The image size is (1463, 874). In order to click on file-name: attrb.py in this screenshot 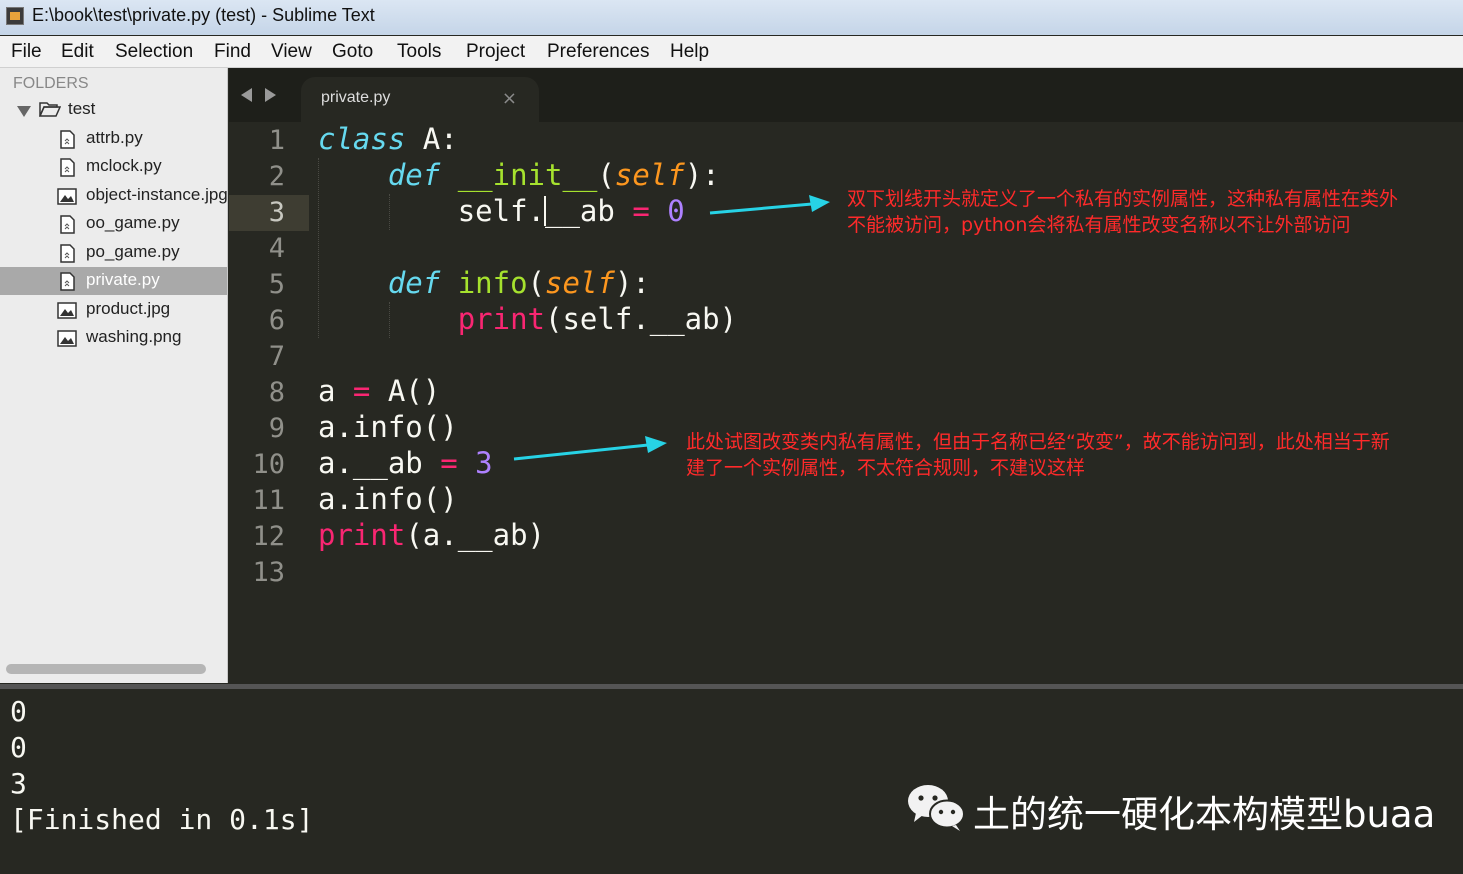, I will do `click(114, 137)`.